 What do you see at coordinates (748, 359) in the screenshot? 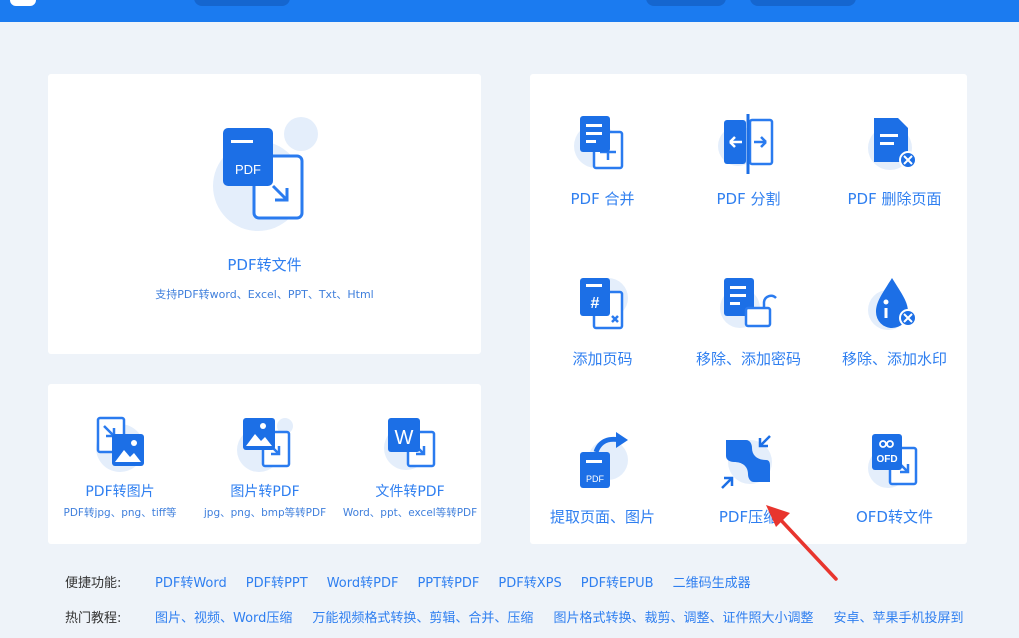
I see `tool-title: 移除、添加密码` at bounding box center [748, 359].